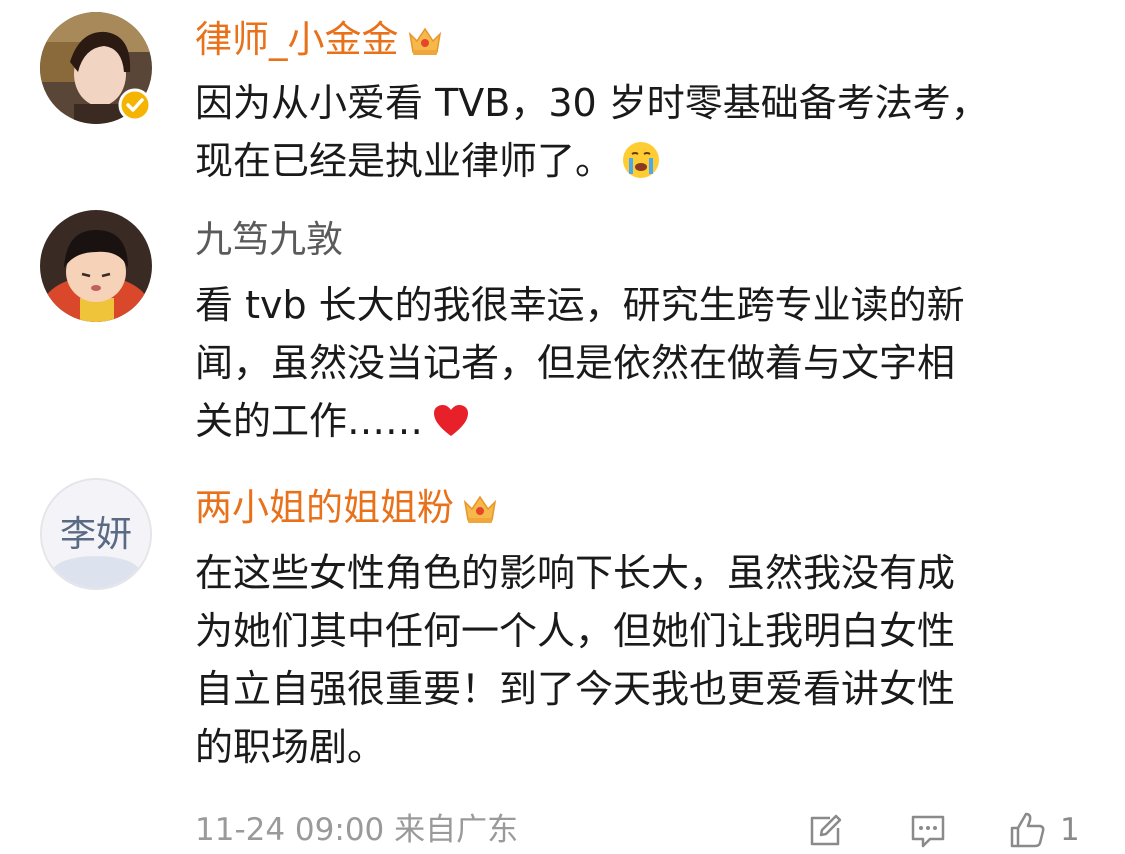 The height and width of the screenshot is (854, 1125). I want to click on share-icon, so click(826, 830).